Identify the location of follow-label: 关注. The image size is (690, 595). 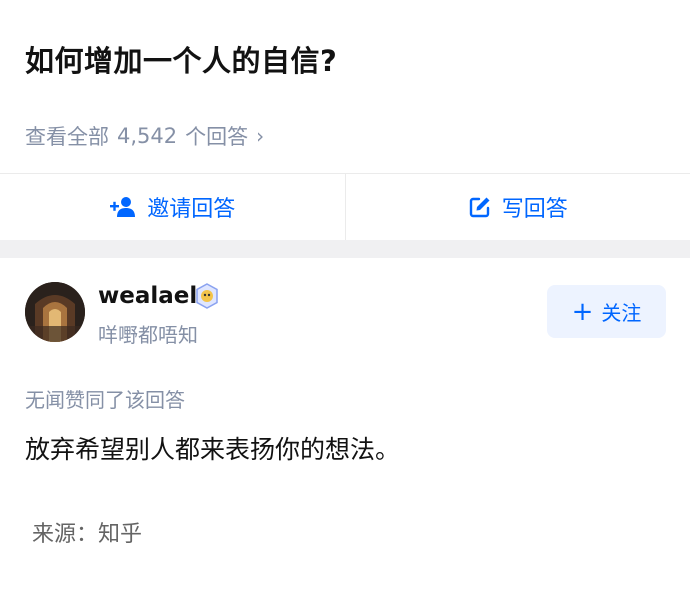
(621, 313).